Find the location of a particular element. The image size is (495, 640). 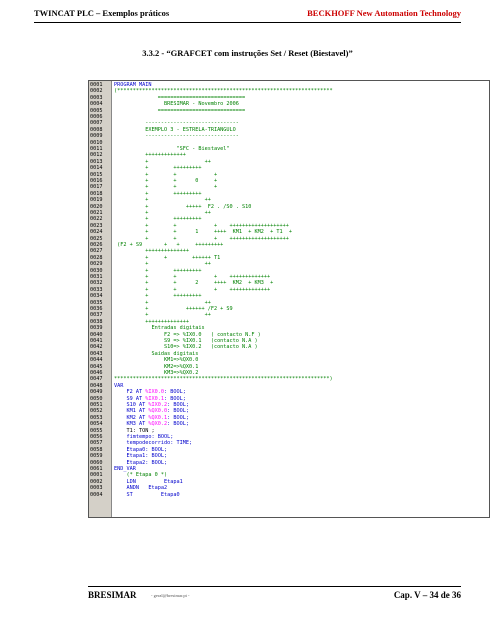

header-title: TWINCAT PLC – Exemplos práticos is located at coordinates (102, 13).